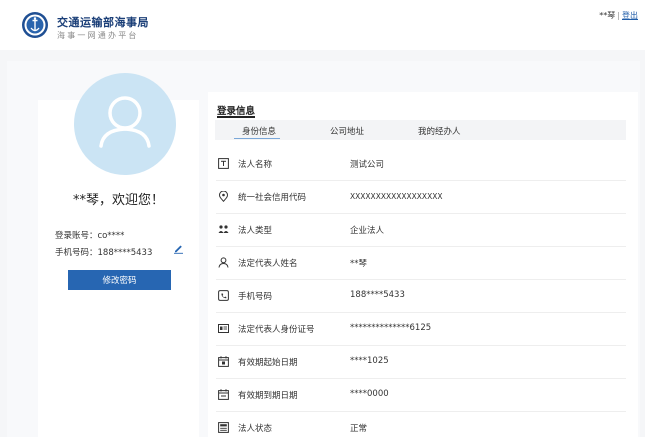  I want to click on msa-logo-icon, so click(35, 25).